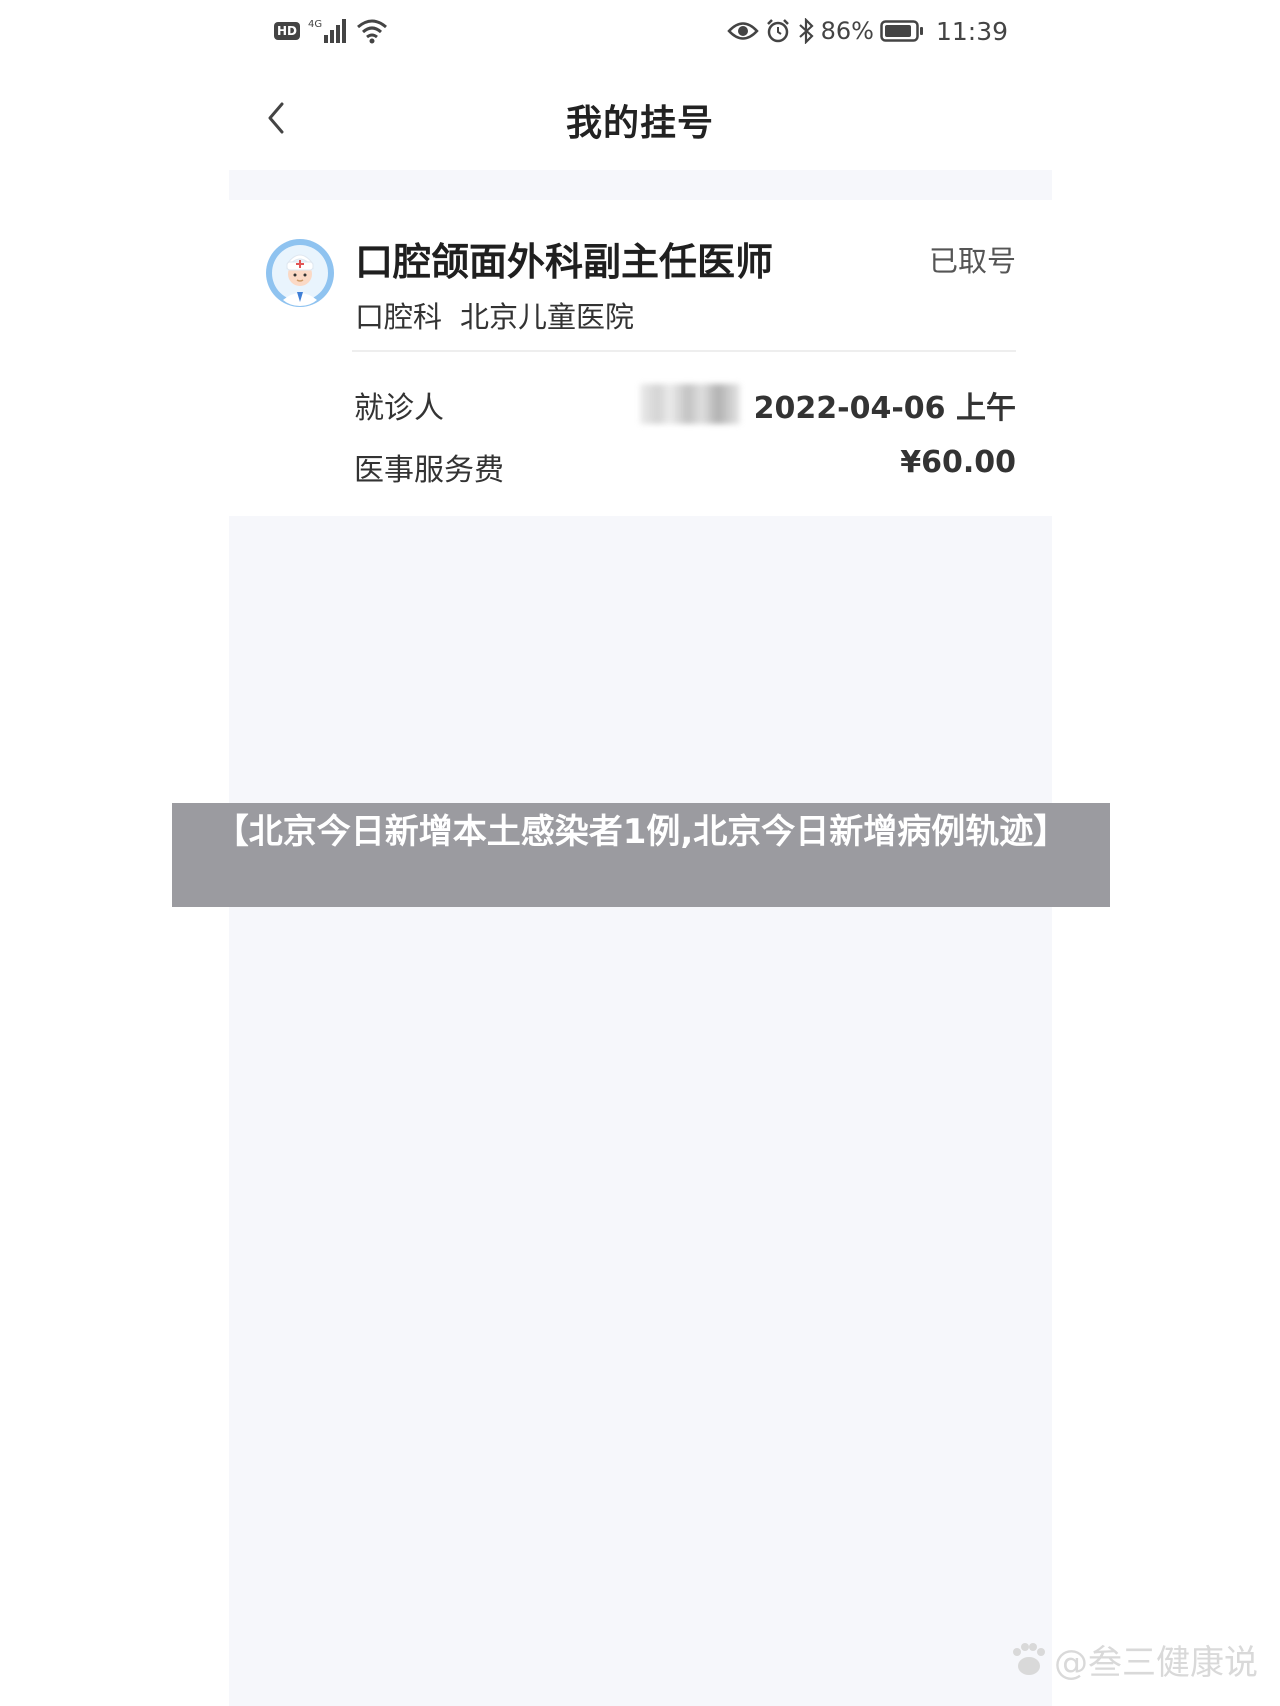 Image resolution: width=1280 pixels, height=1706 pixels. What do you see at coordinates (372, 31) in the screenshot?
I see `wifi-icon` at bounding box center [372, 31].